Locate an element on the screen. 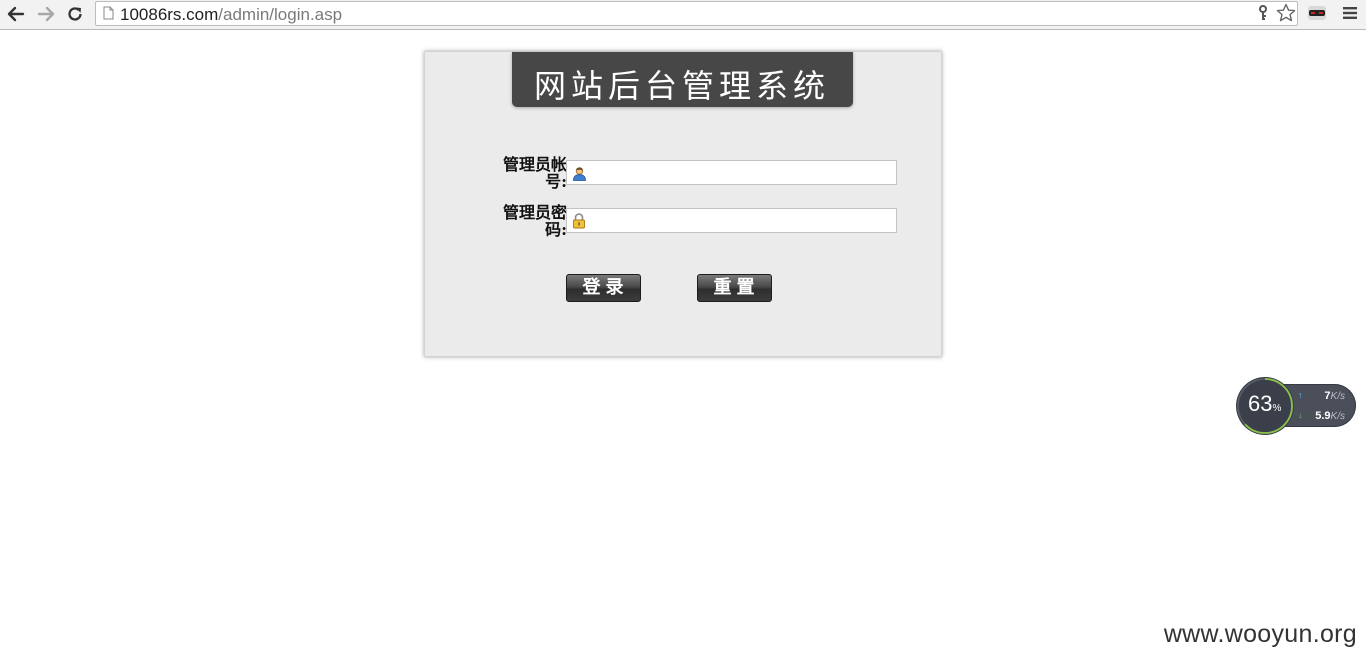  star-icon is located at coordinates (1286, 15).